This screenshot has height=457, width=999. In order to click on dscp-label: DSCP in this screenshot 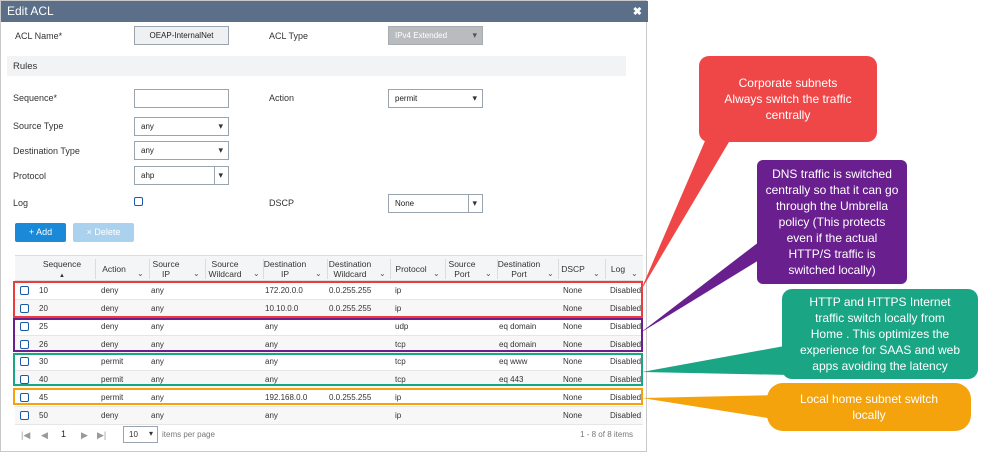, I will do `click(282, 203)`.